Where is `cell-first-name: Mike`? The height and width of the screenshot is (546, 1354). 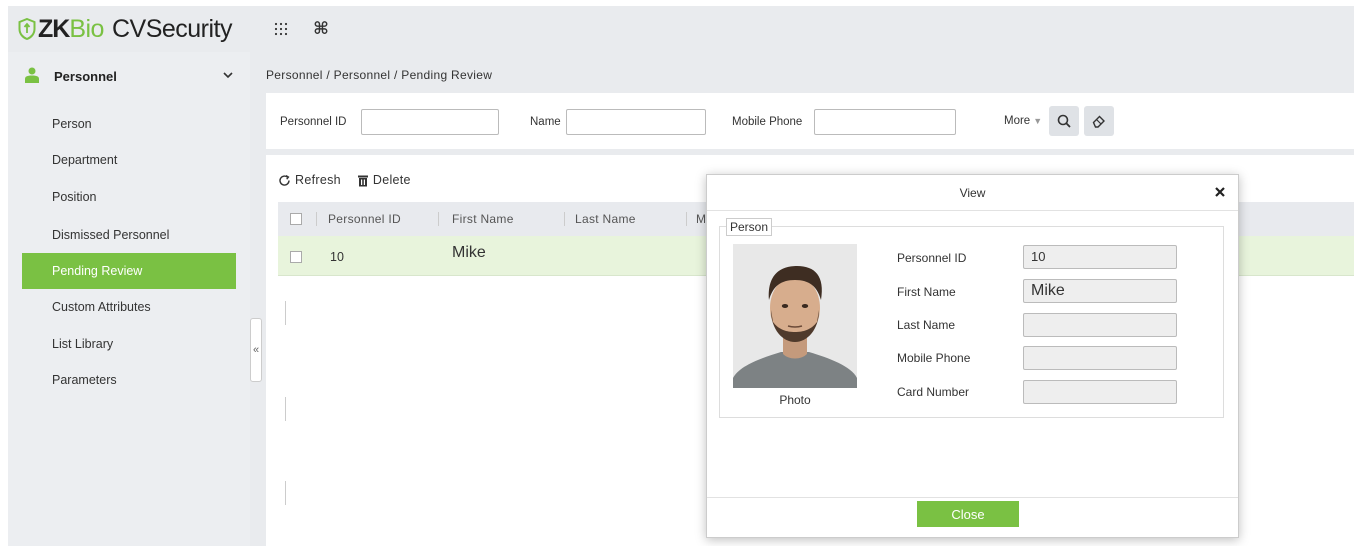
cell-first-name: Mike is located at coordinates (469, 252).